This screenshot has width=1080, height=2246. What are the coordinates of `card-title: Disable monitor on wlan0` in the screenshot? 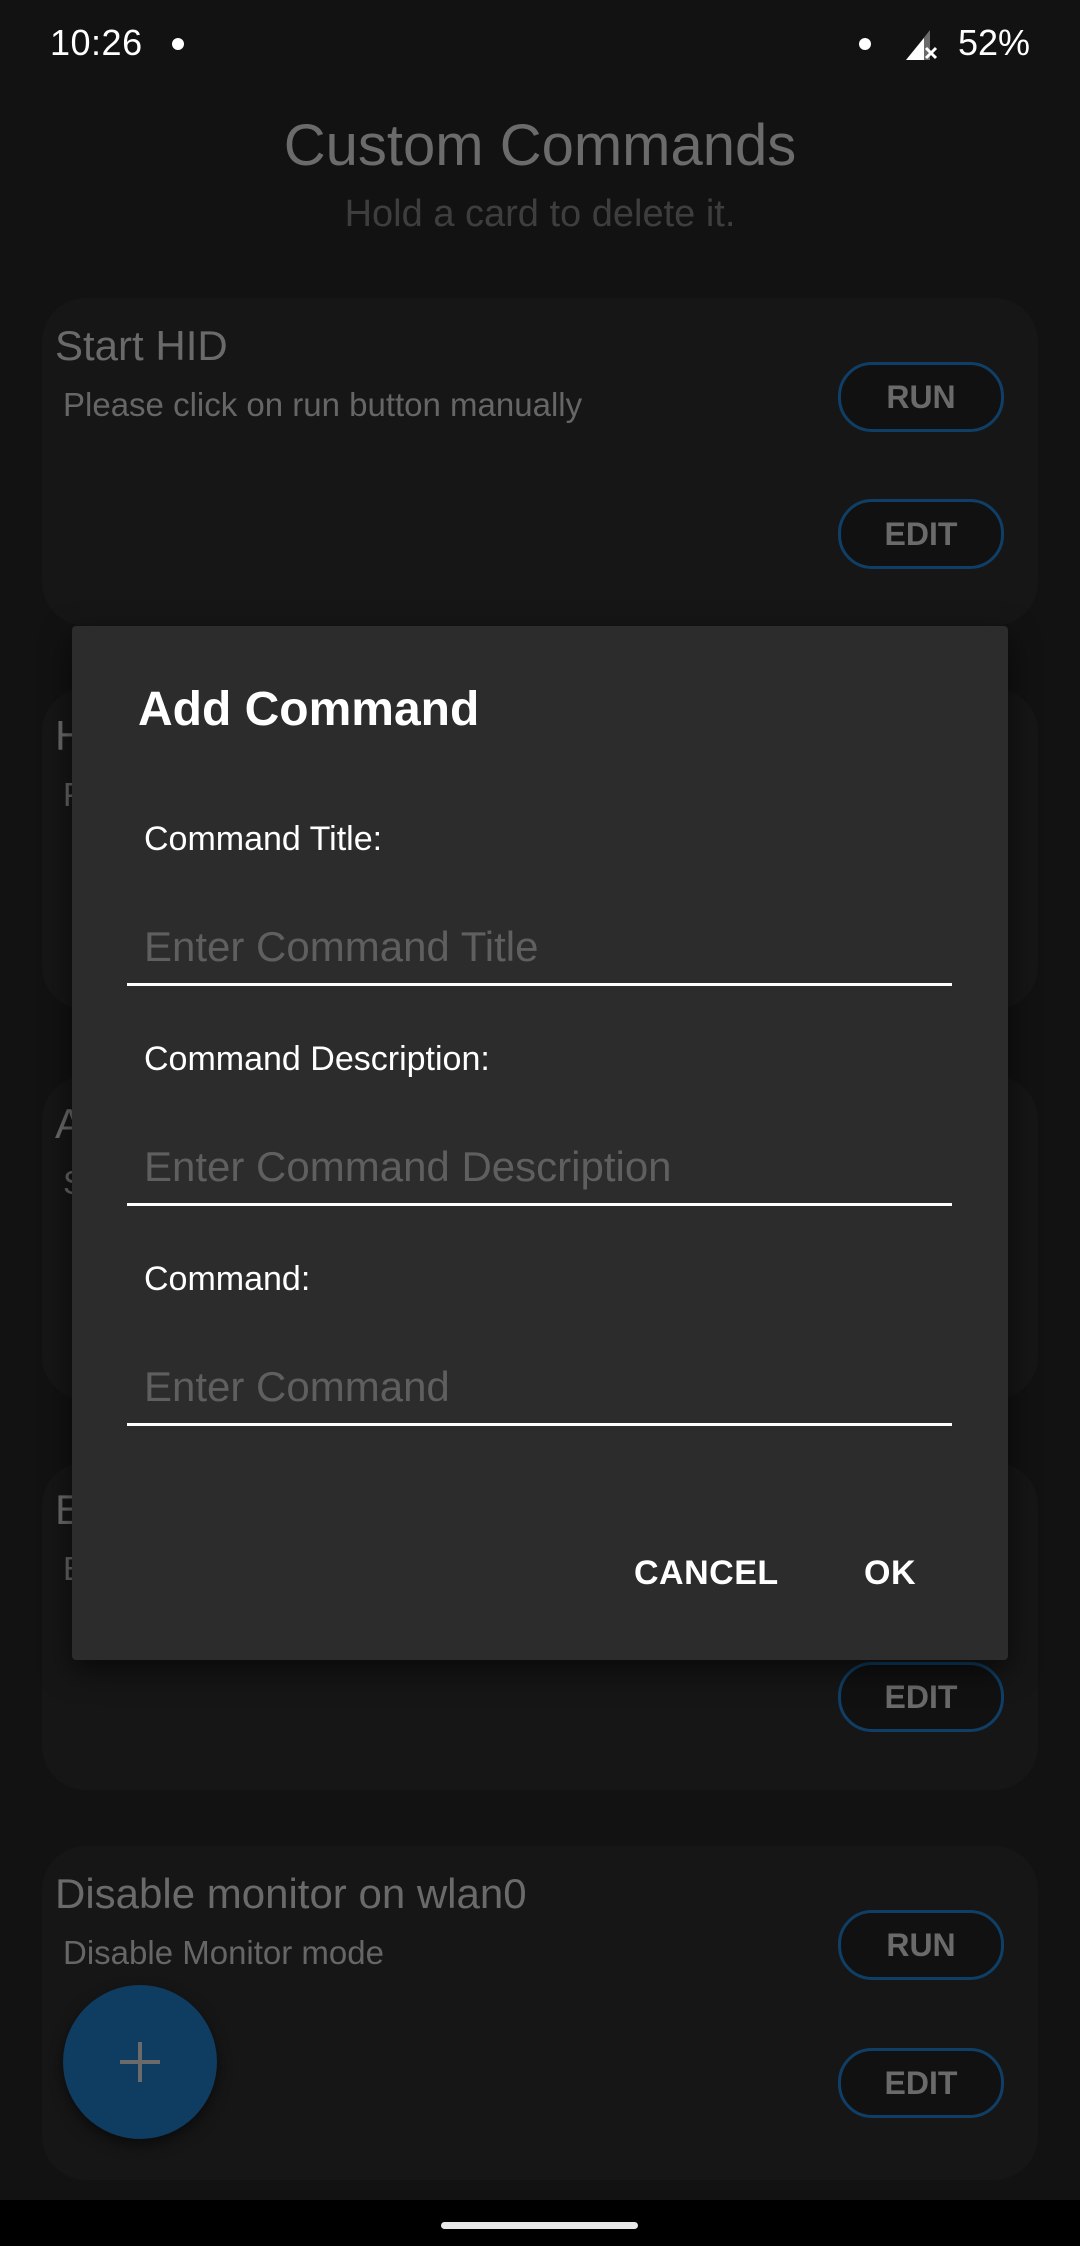 It's located at (291, 1893).